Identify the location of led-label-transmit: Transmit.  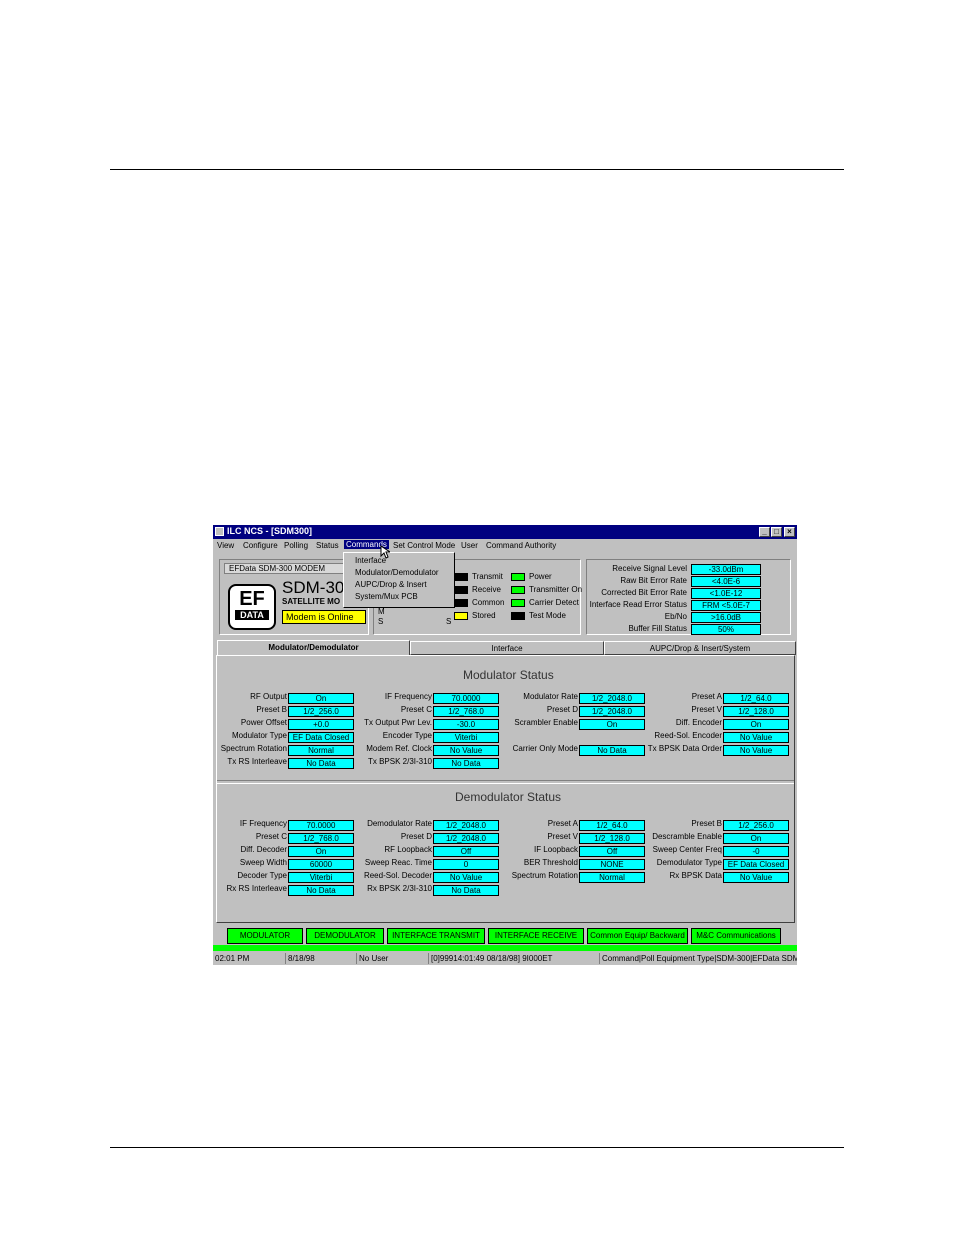
(487, 576).